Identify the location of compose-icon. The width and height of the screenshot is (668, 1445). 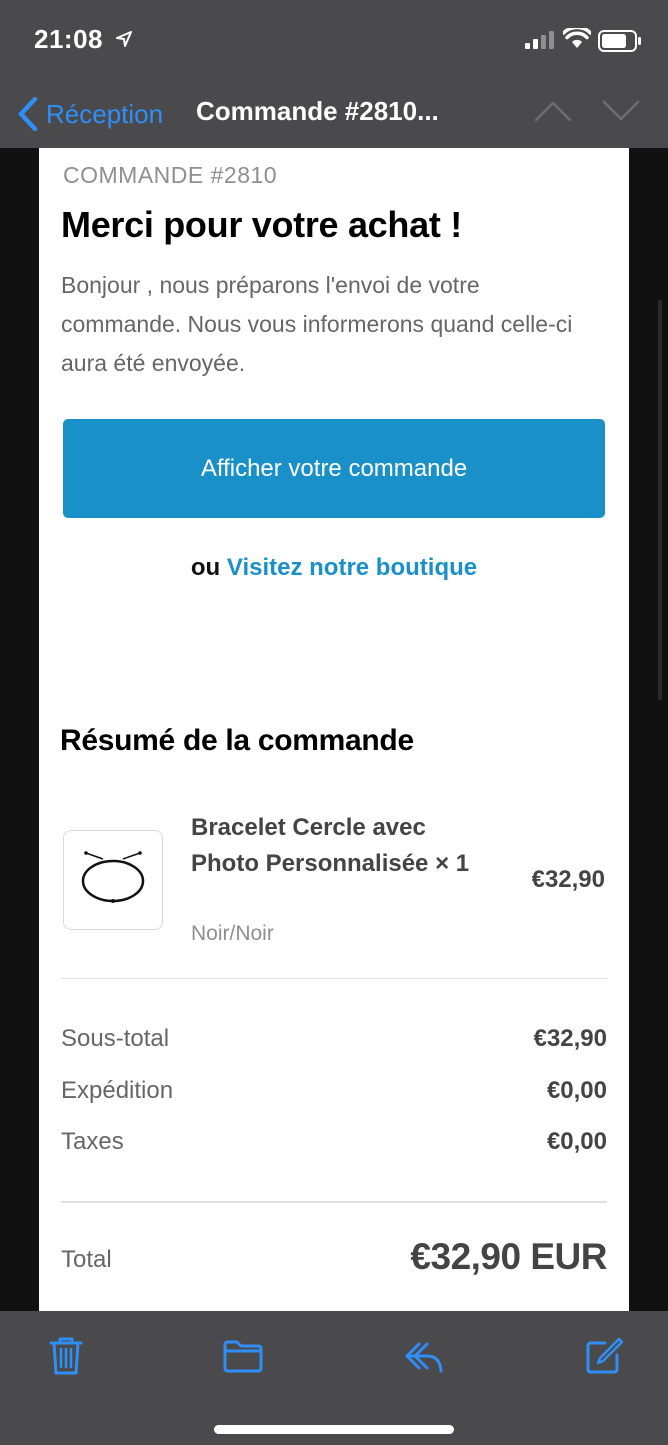
(604, 1356).